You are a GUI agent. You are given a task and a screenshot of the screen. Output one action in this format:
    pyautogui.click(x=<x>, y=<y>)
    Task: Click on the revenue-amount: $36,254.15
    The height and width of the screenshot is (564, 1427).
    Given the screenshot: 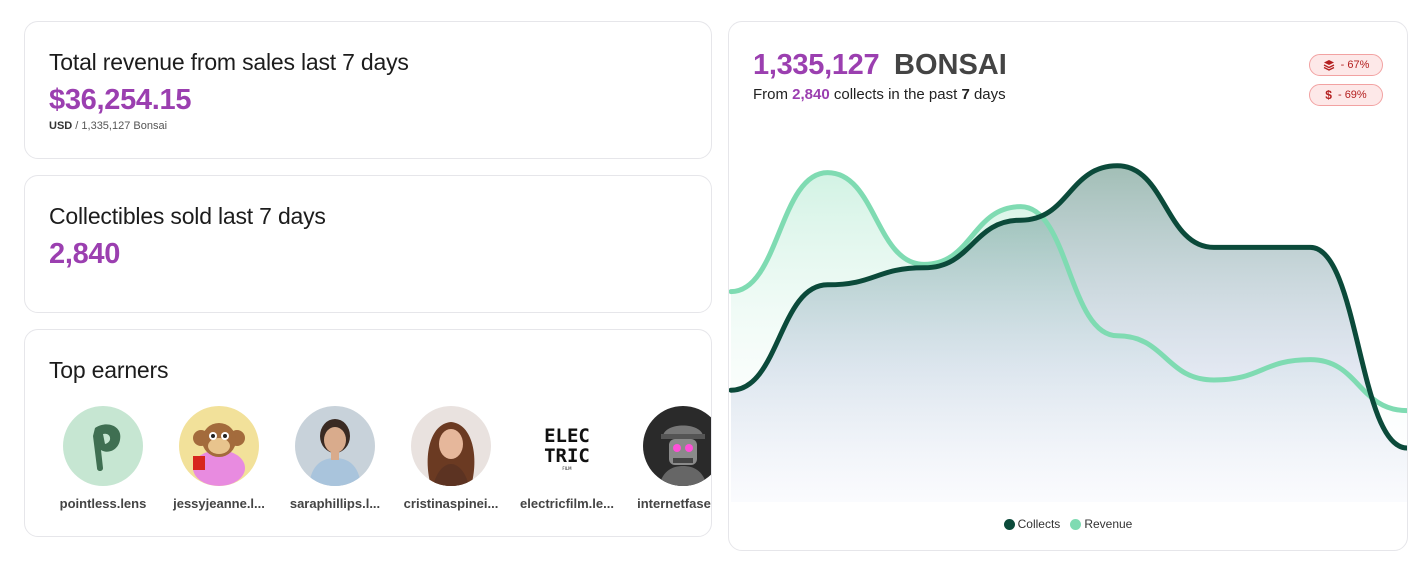 What is the action you would take?
    pyautogui.click(x=120, y=100)
    